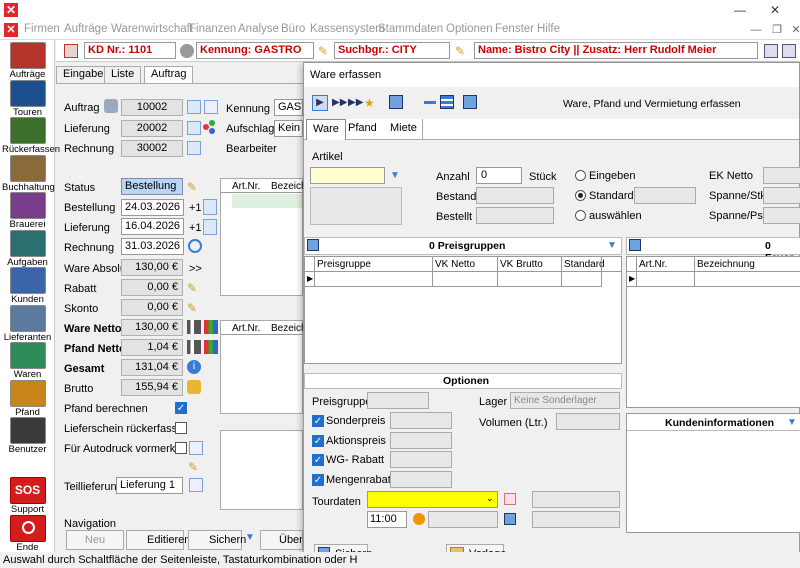 This screenshot has height=568, width=800. What do you see at coordinates (281, 540) in the screenshot?
I see `overview-button: Übersi` at bounding box center [281, 540].